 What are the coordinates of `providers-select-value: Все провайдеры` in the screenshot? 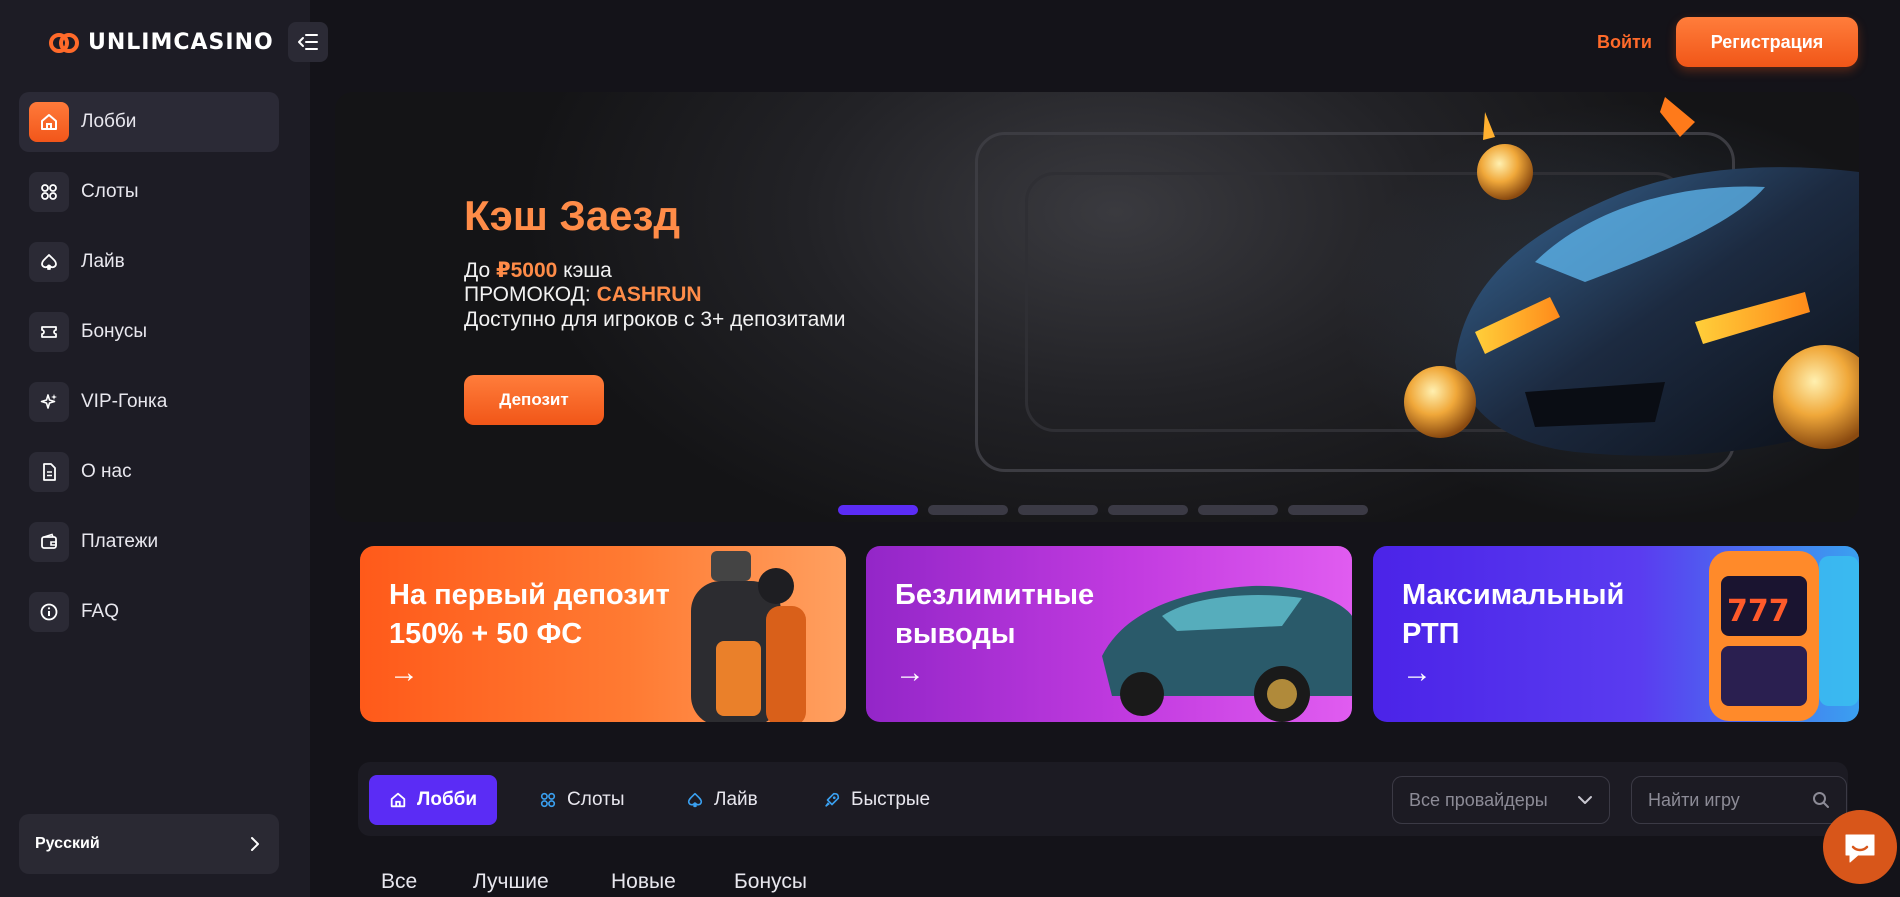 It's located at (1478, 799).